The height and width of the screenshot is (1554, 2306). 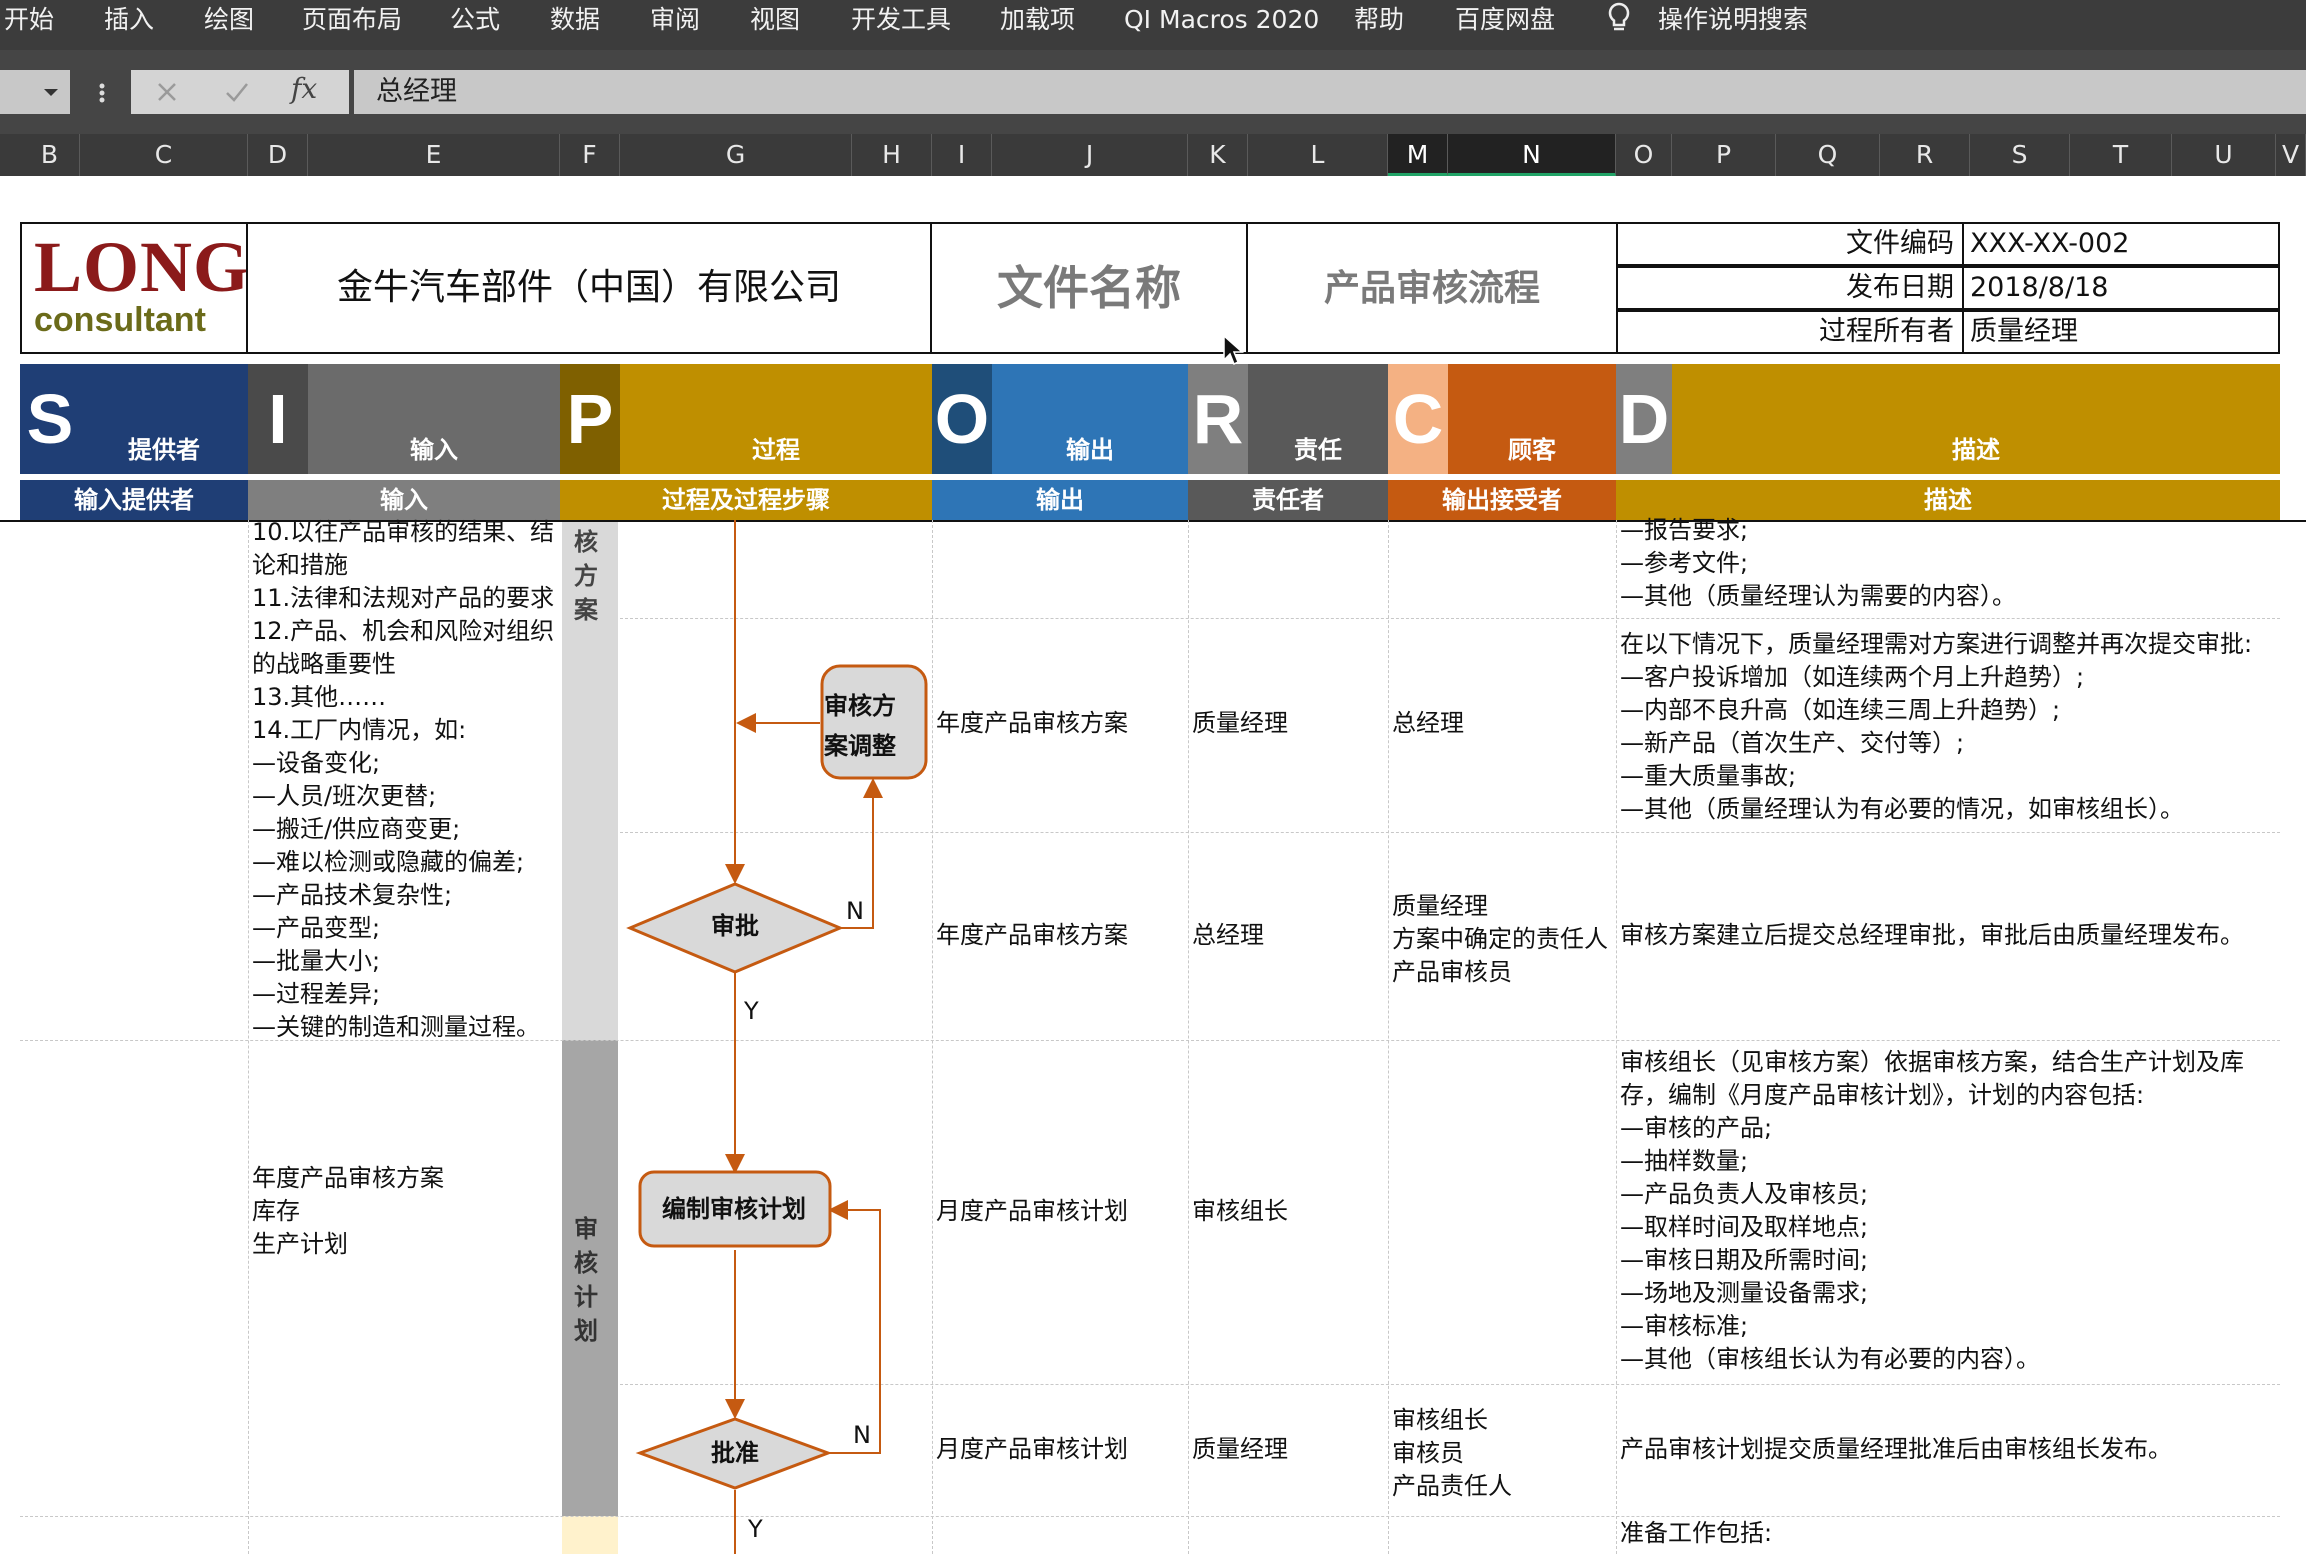 What do you see at coordinates (901, 21) in the screenshot?
I see `tab-developer: 开发工具` at bounding box center [901, 21].